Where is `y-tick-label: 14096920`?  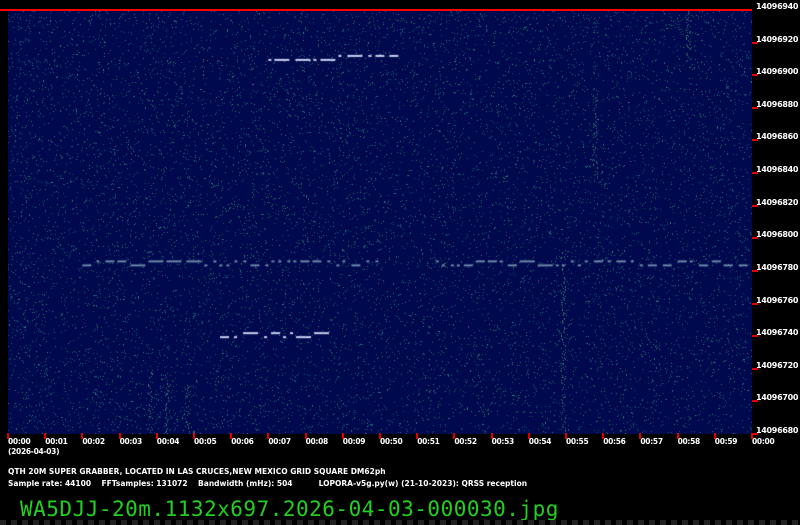 y-tick-label: 14096920 is located at coordinates (777, 39).